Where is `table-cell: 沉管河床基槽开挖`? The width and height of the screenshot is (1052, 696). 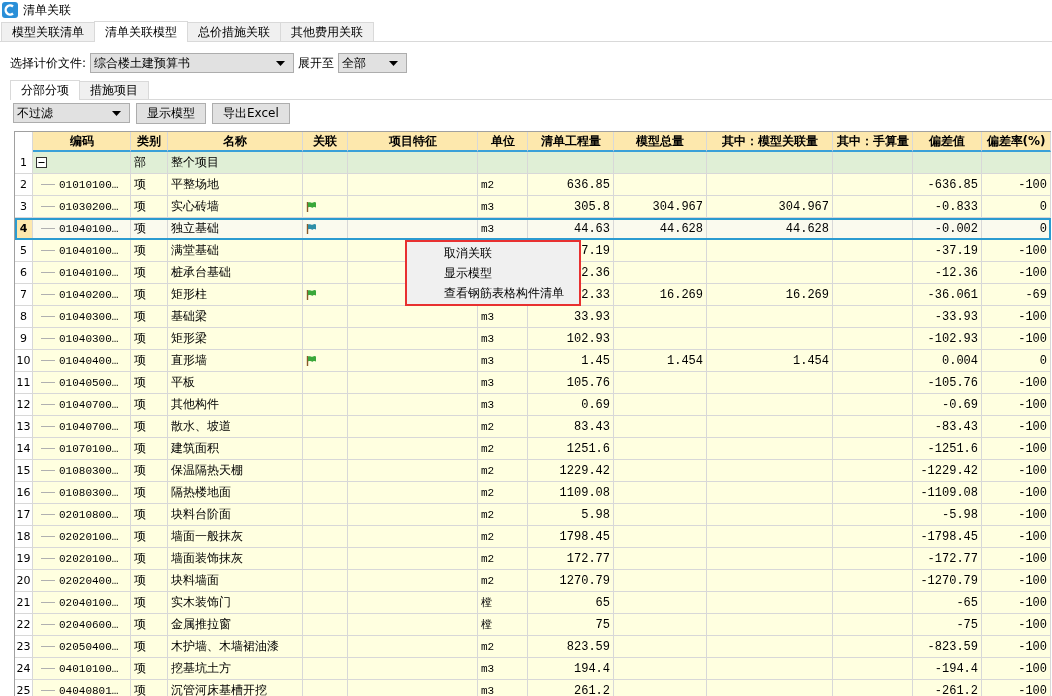 table-cell: 沉管河床基槽开挖 is located at coordinates (235, 688).